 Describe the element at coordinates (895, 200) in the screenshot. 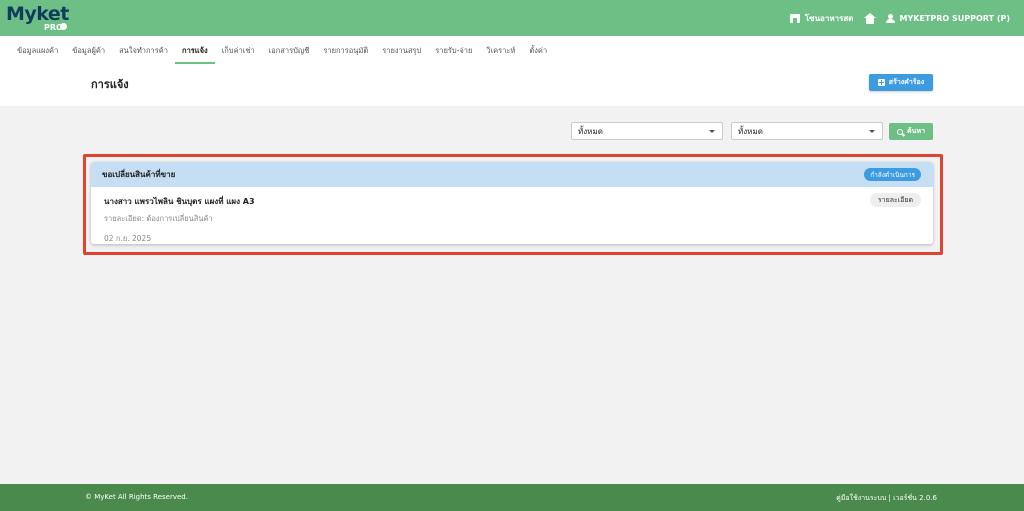

I see `details-button: รายละเอียด` at that location.